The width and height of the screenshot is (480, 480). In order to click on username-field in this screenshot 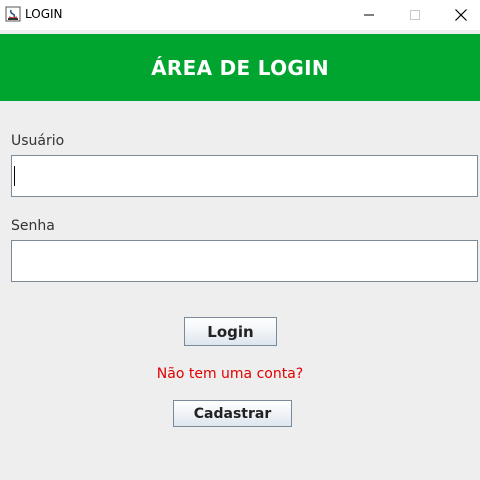, I will do `click(244, 176)`.